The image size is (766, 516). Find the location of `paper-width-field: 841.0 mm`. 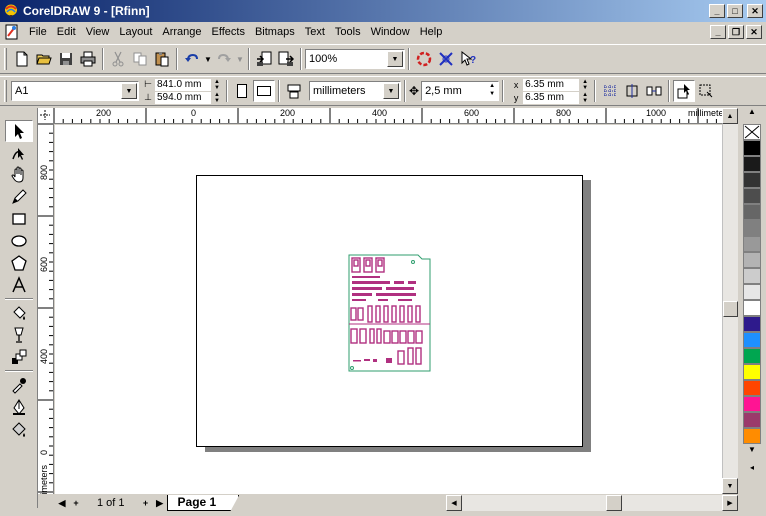

paper-width-field: 841.0 mm is located at coordinates (183, 84).